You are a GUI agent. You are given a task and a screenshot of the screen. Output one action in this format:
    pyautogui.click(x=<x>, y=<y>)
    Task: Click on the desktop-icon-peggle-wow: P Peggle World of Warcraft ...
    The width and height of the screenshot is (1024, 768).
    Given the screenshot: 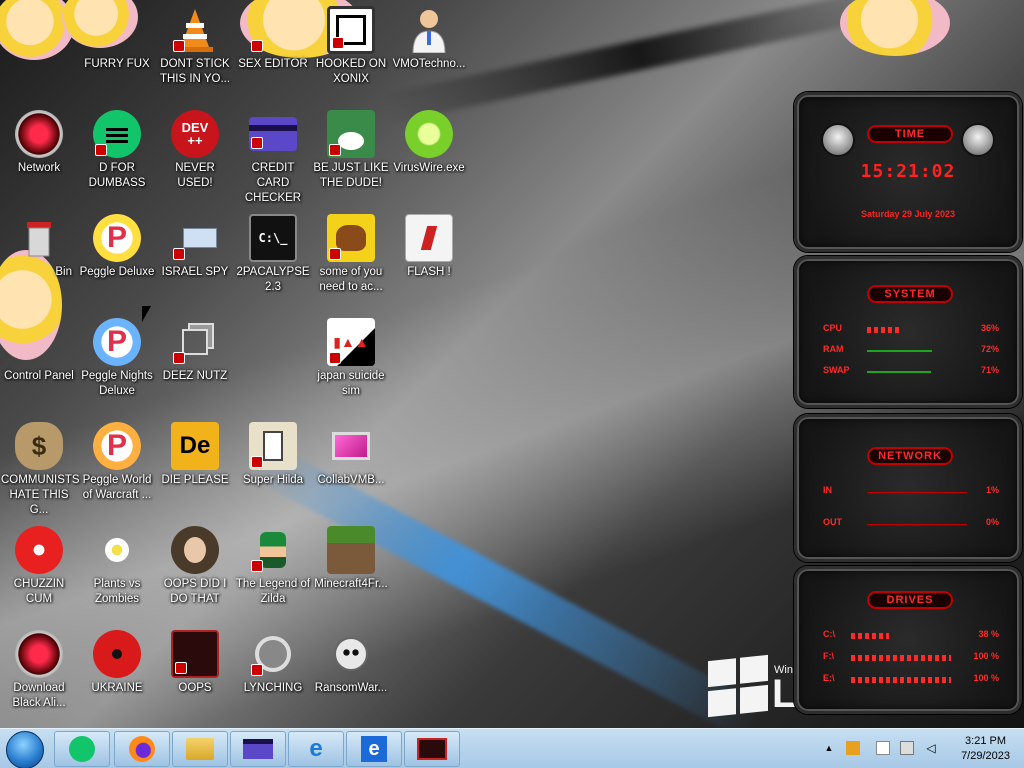 What is the action you would take?
    pyautogui.click(x=117, y=462)
    